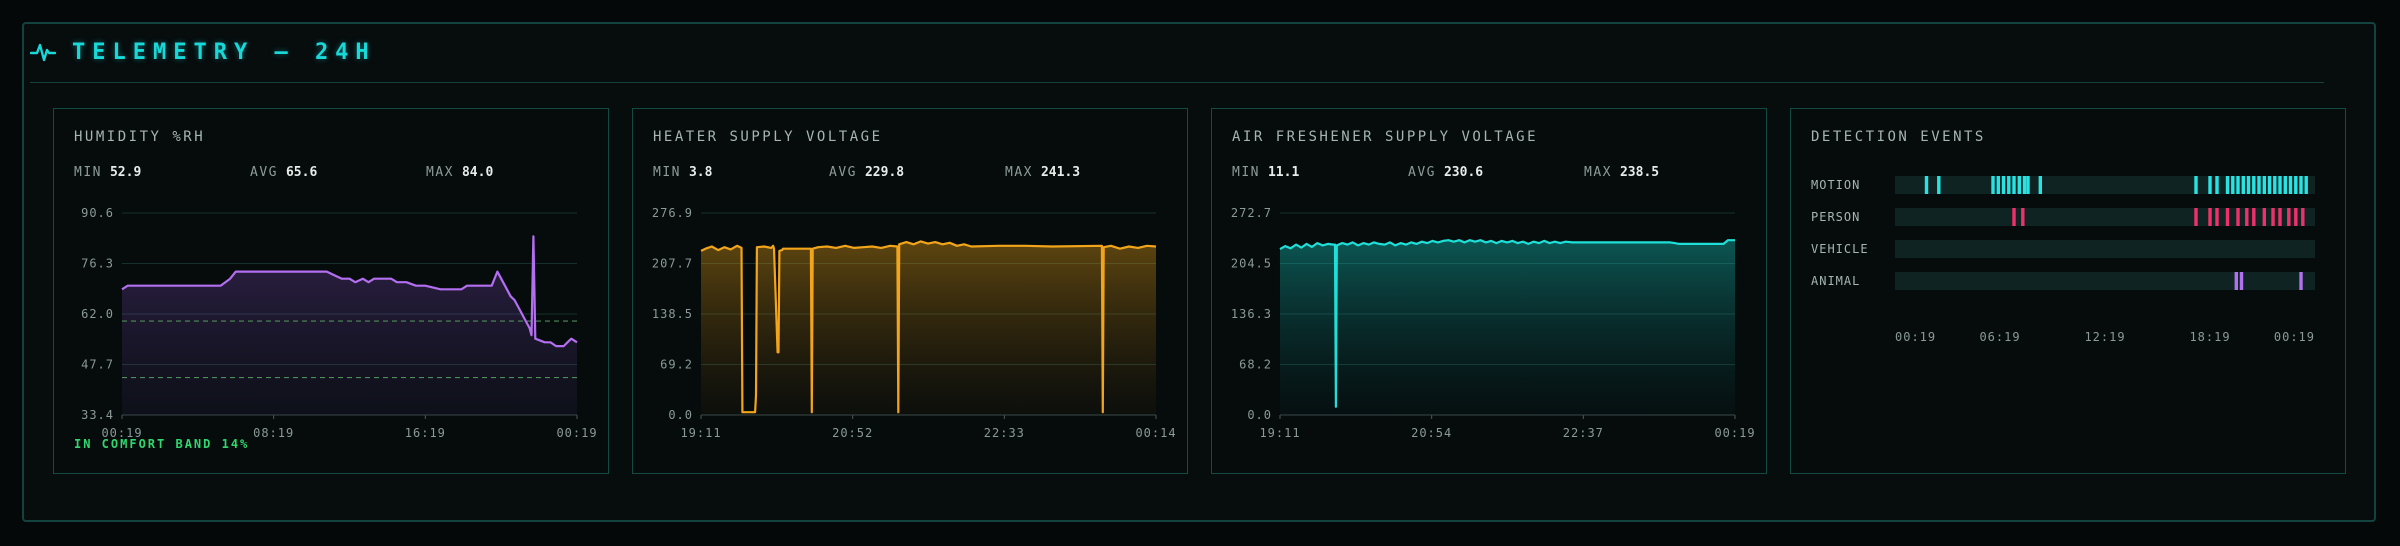 This screenshot has height=546, width=2400. Describe the element at coordinates (162, 444) in the screenshot. I see `comfort-band-label: IN COMFORT BAND 14%` at that location.